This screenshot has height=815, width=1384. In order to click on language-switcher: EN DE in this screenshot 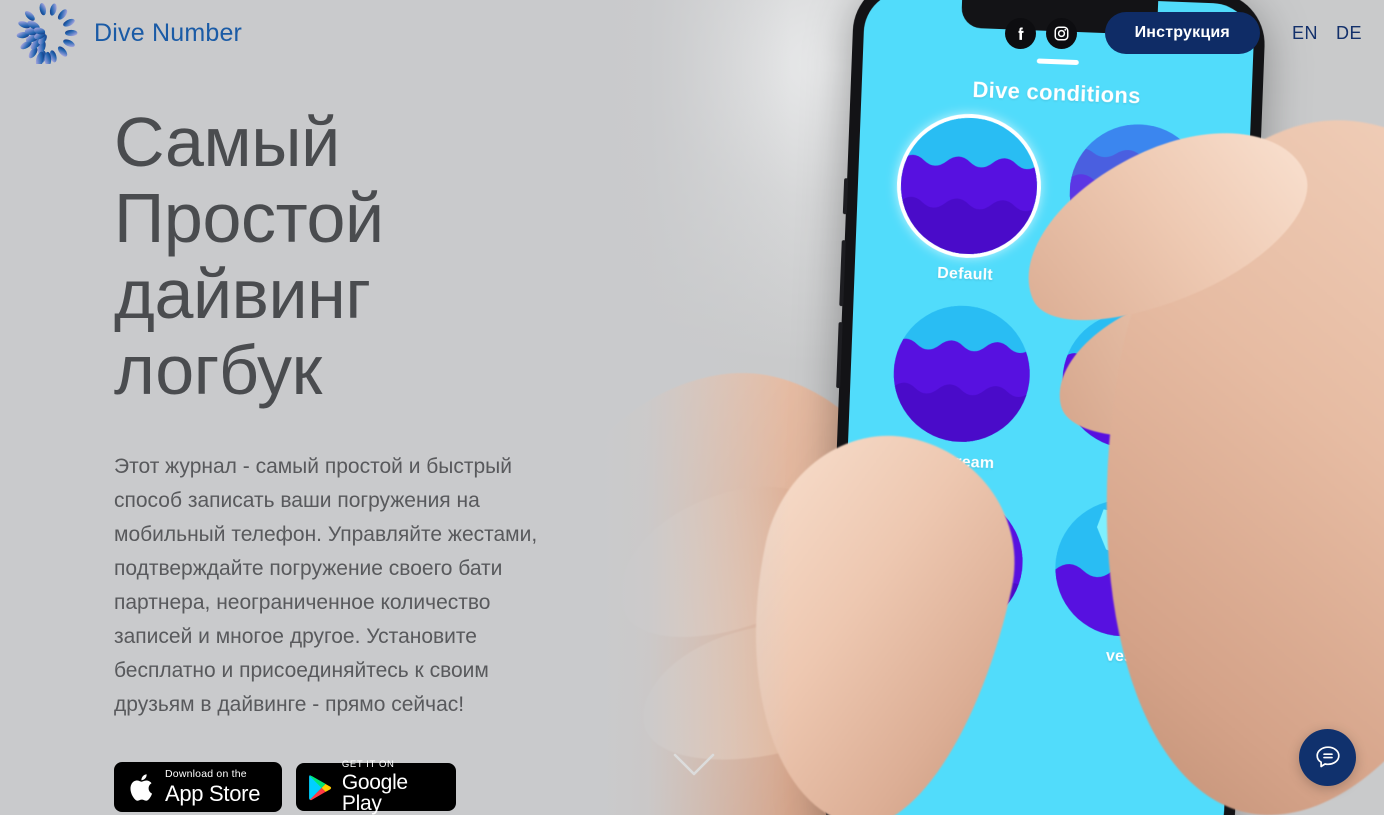, I will do `click(1327, 33)`.